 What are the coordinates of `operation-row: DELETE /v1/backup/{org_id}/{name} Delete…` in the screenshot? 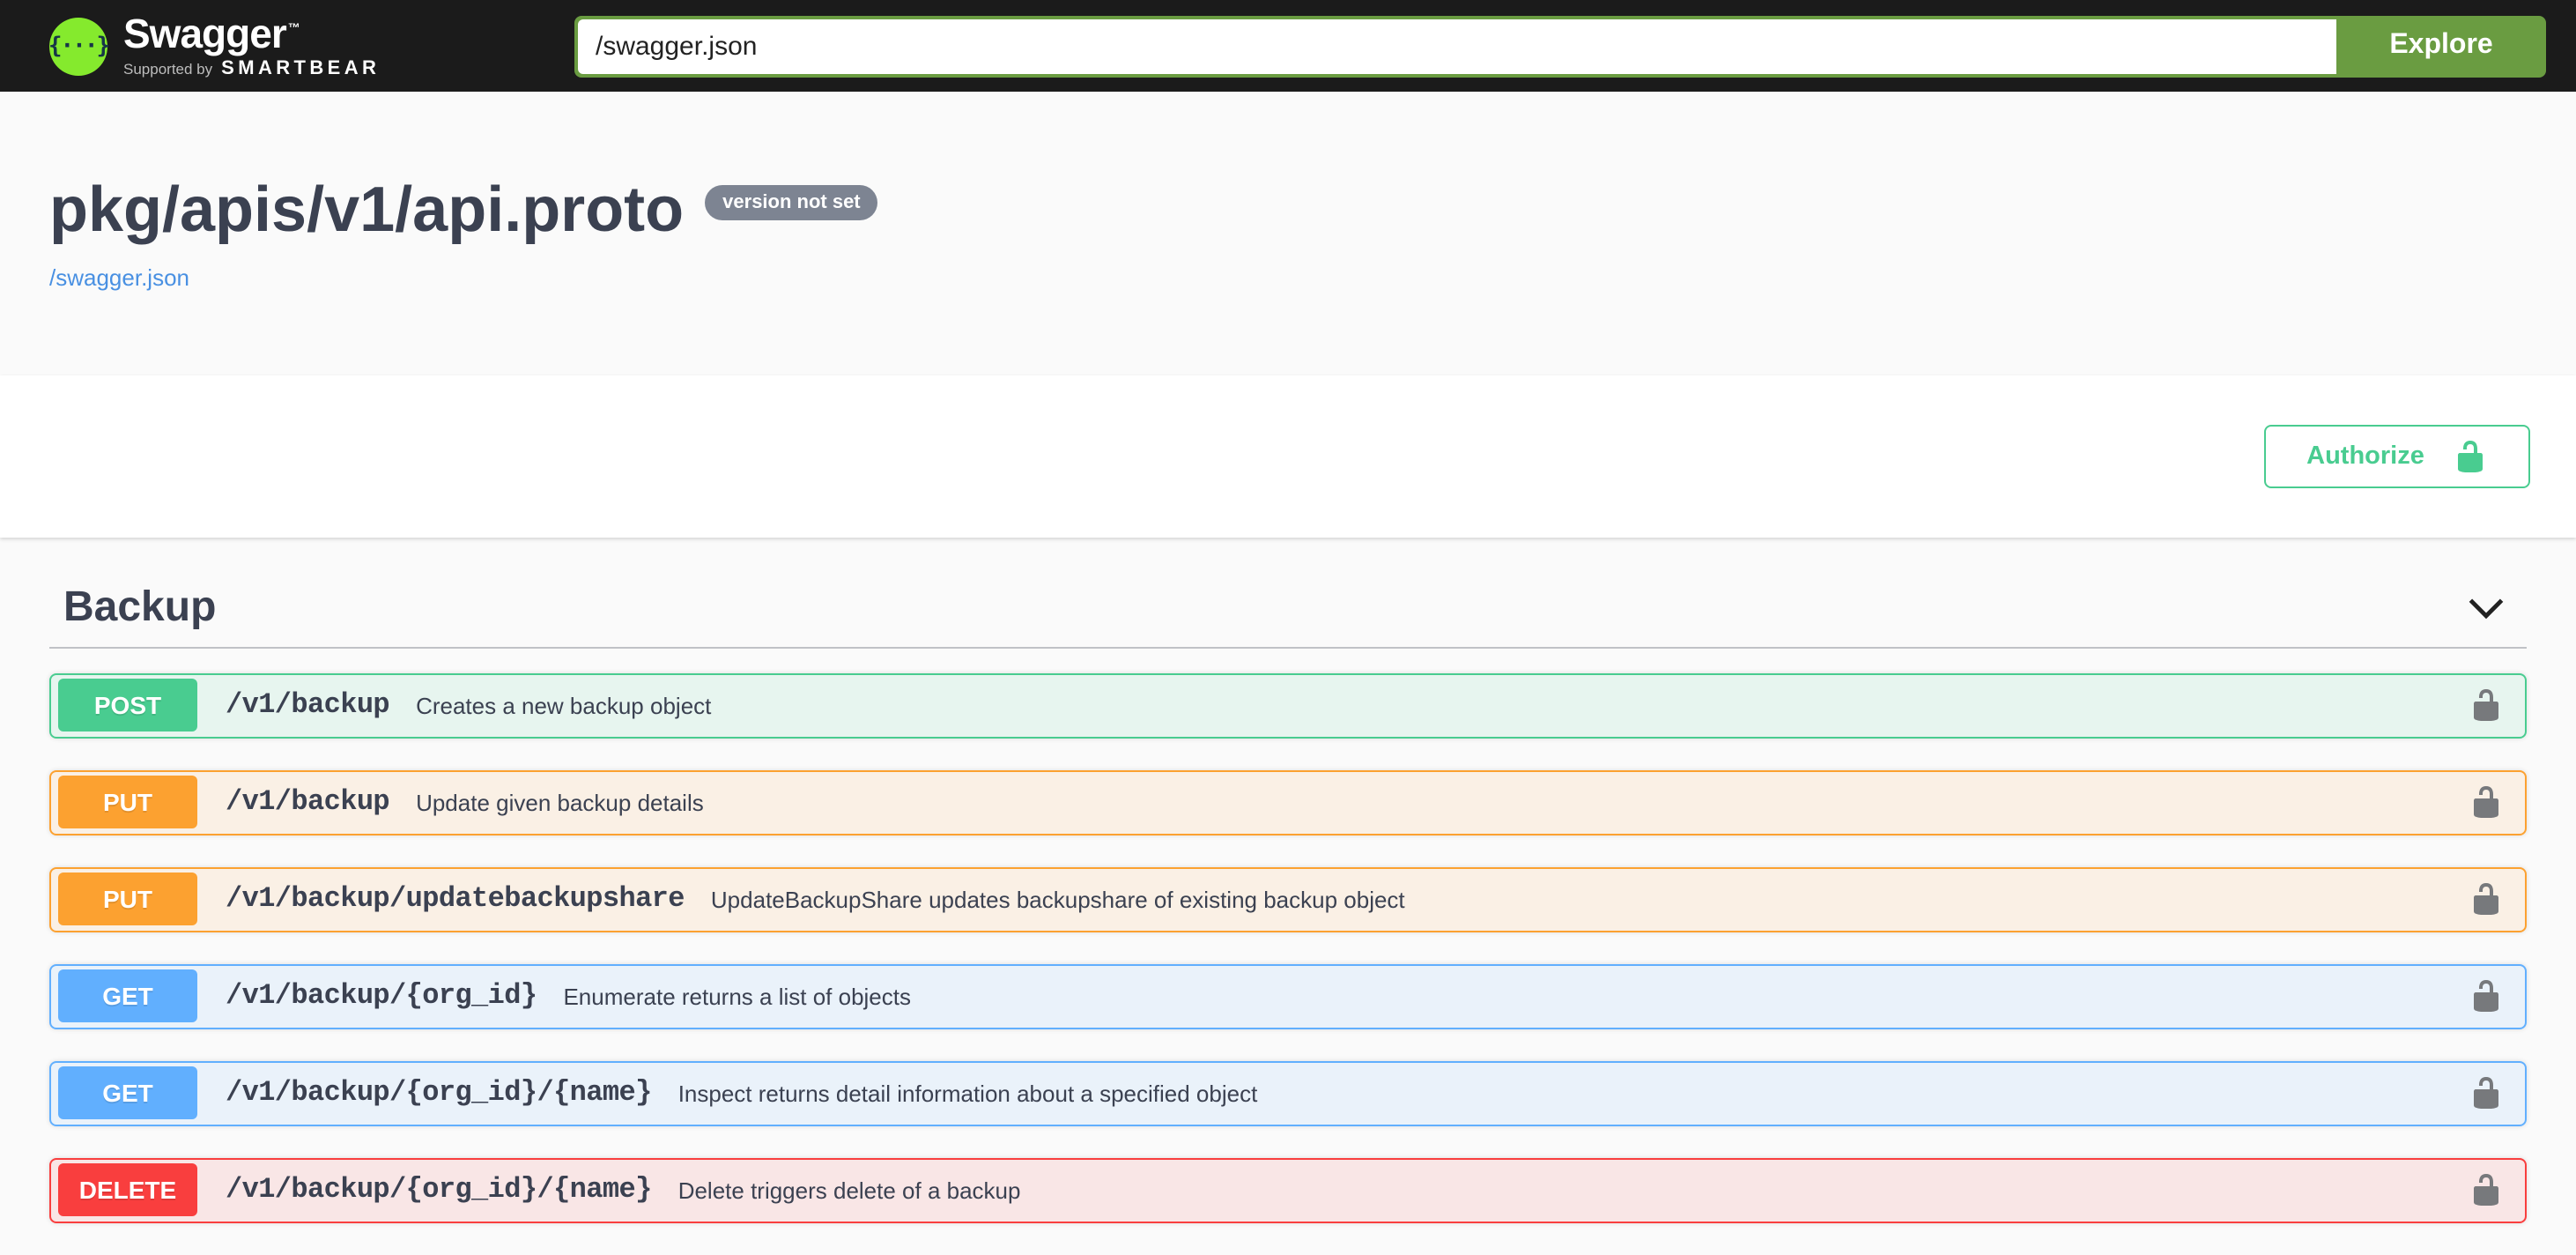 It's located at (1288, 1190).